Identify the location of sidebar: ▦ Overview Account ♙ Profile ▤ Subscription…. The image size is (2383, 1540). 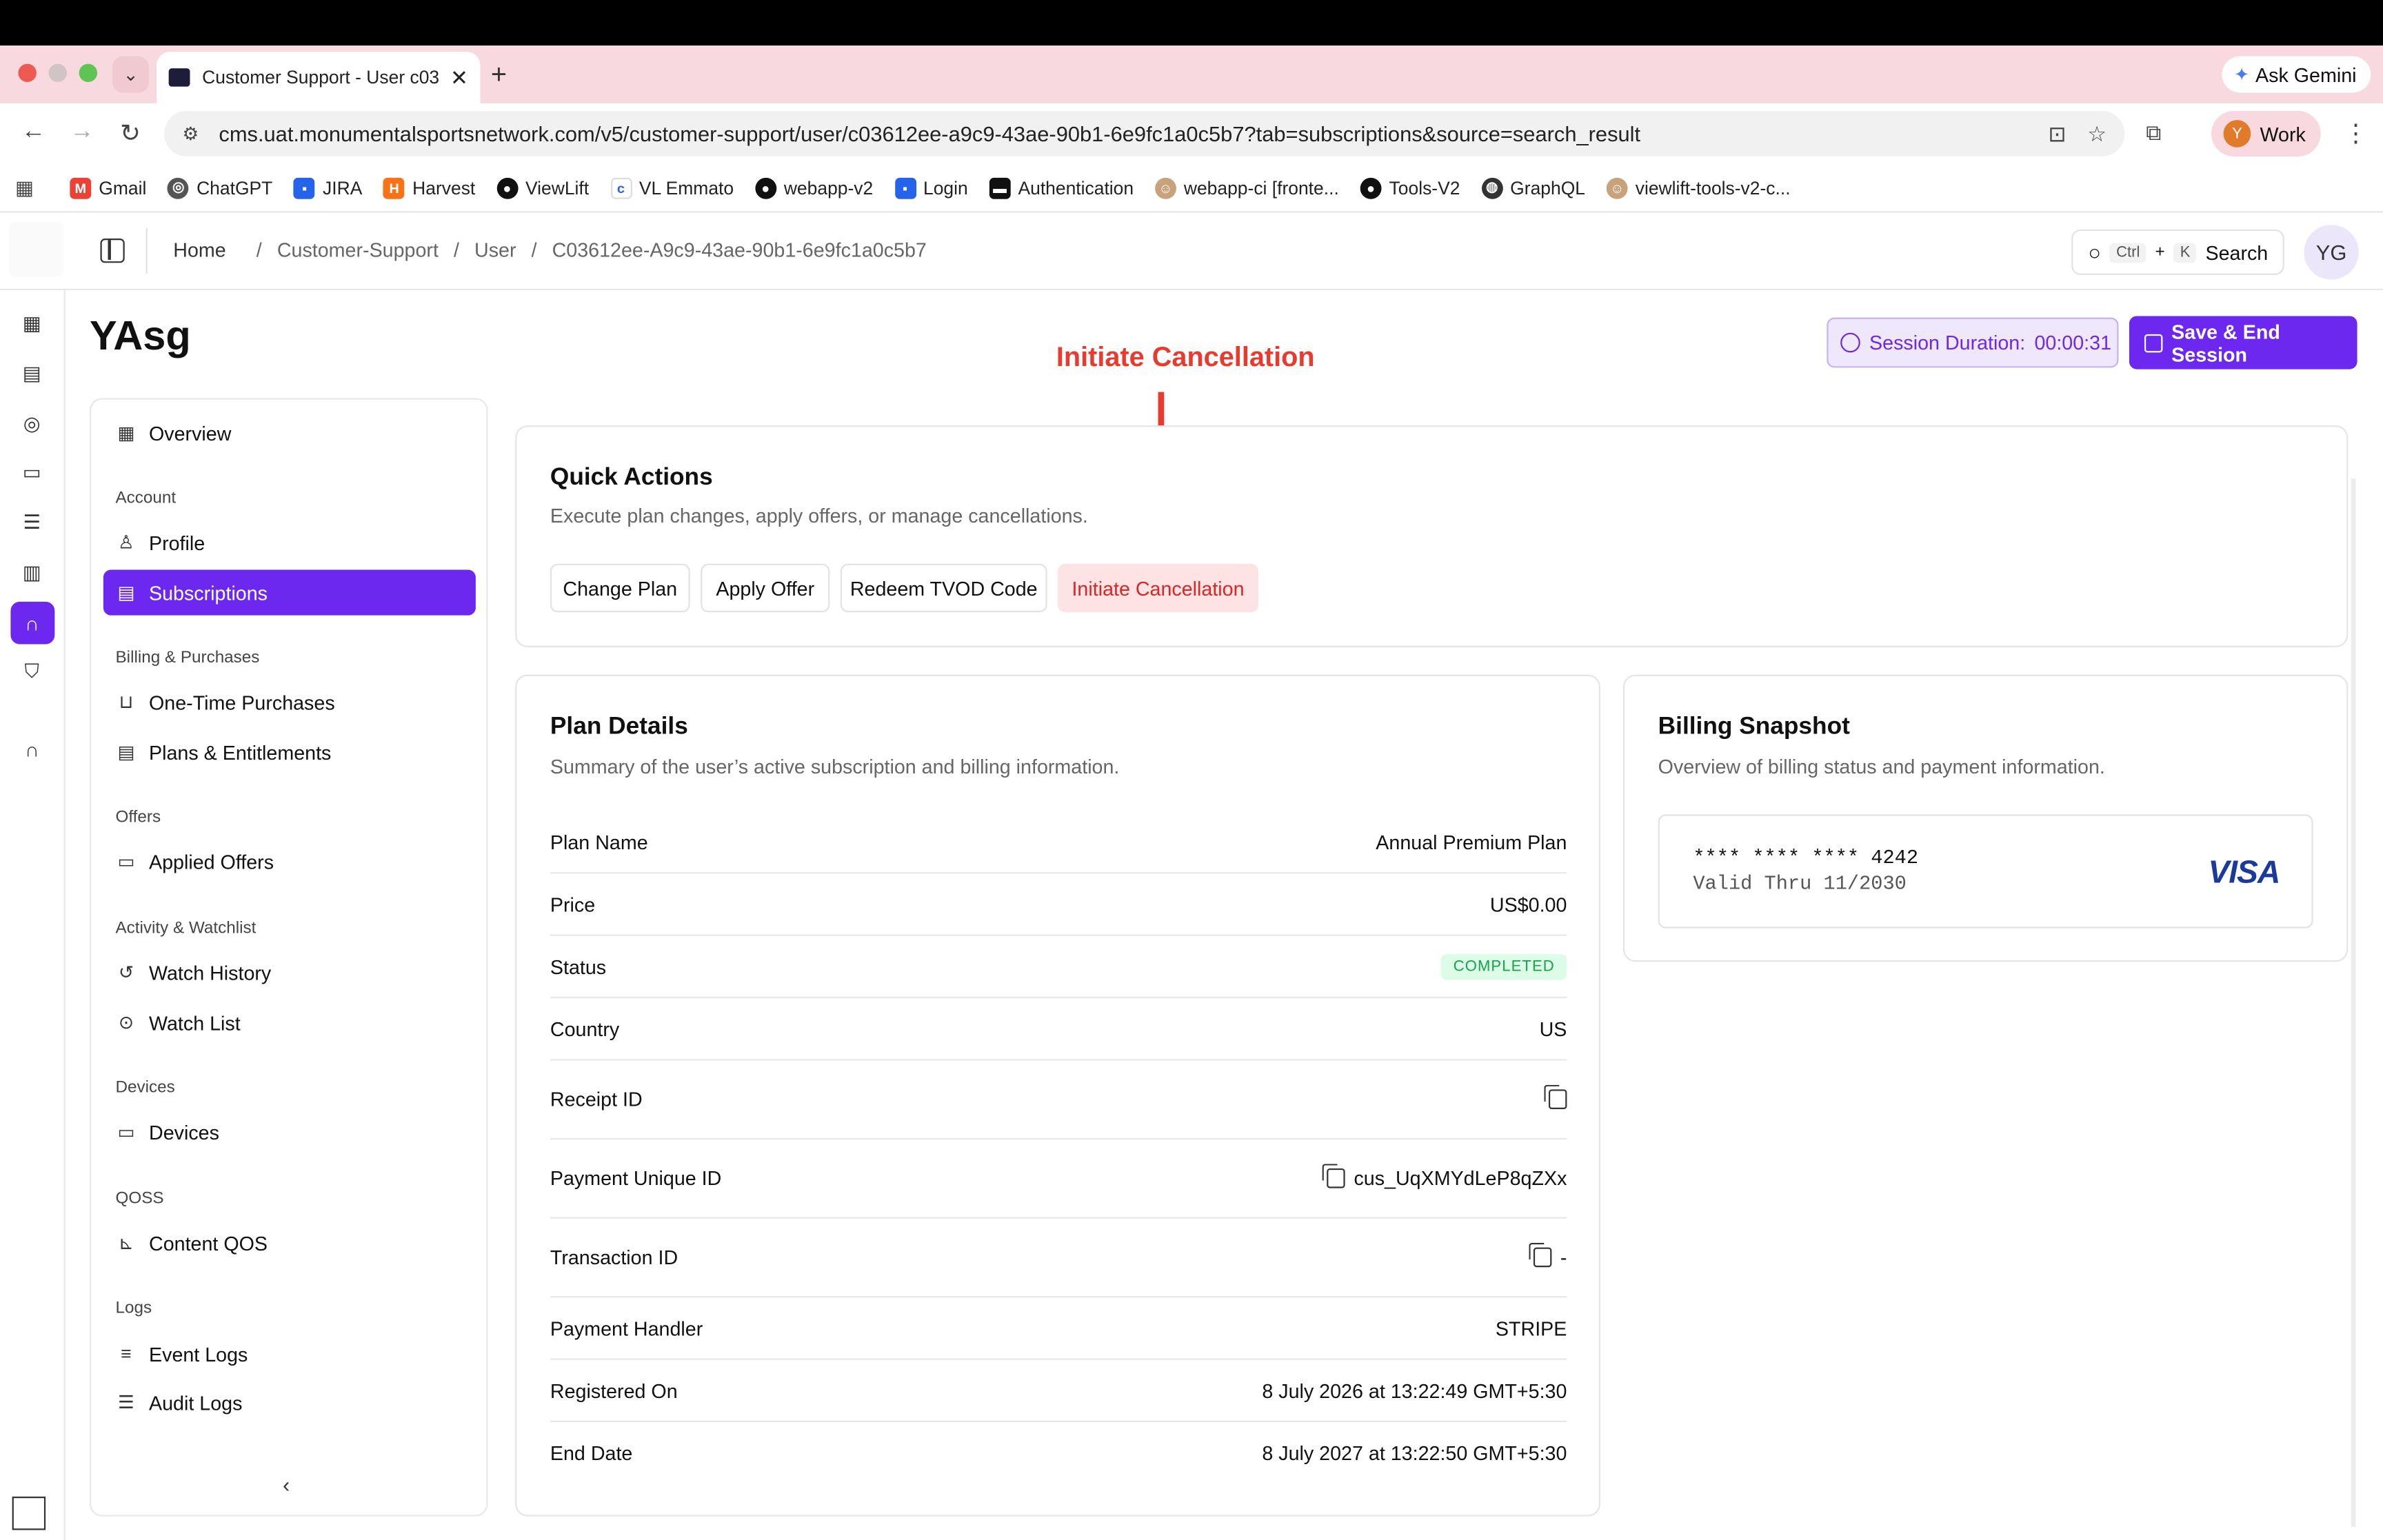
(289, 958).